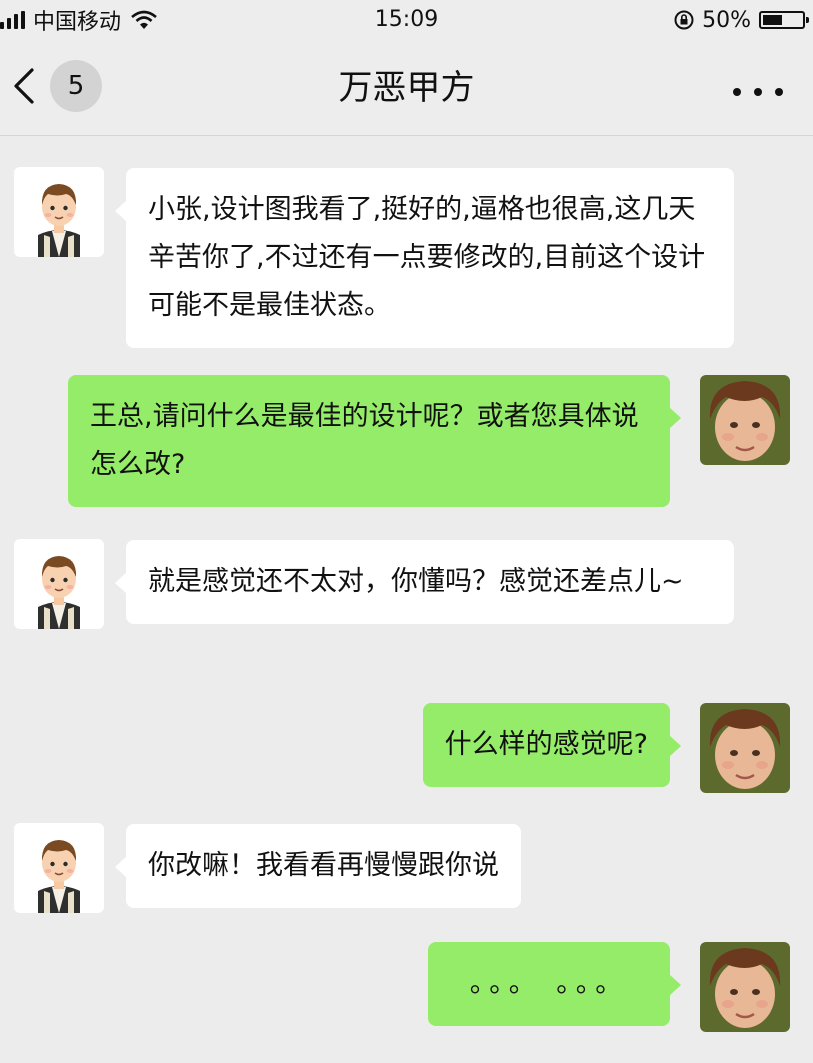 This screenshot has width=813, height=1063. I want to click on chevron-left-icon, so click(24, 86).